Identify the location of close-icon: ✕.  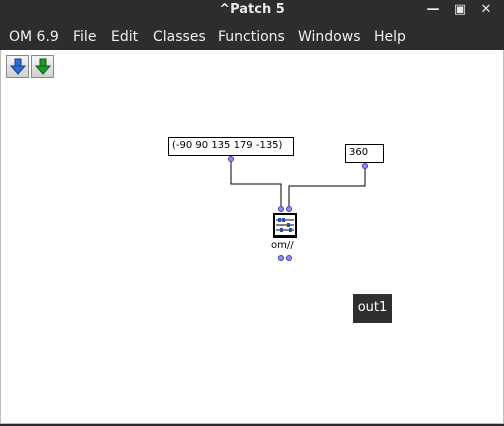
(486, 10).